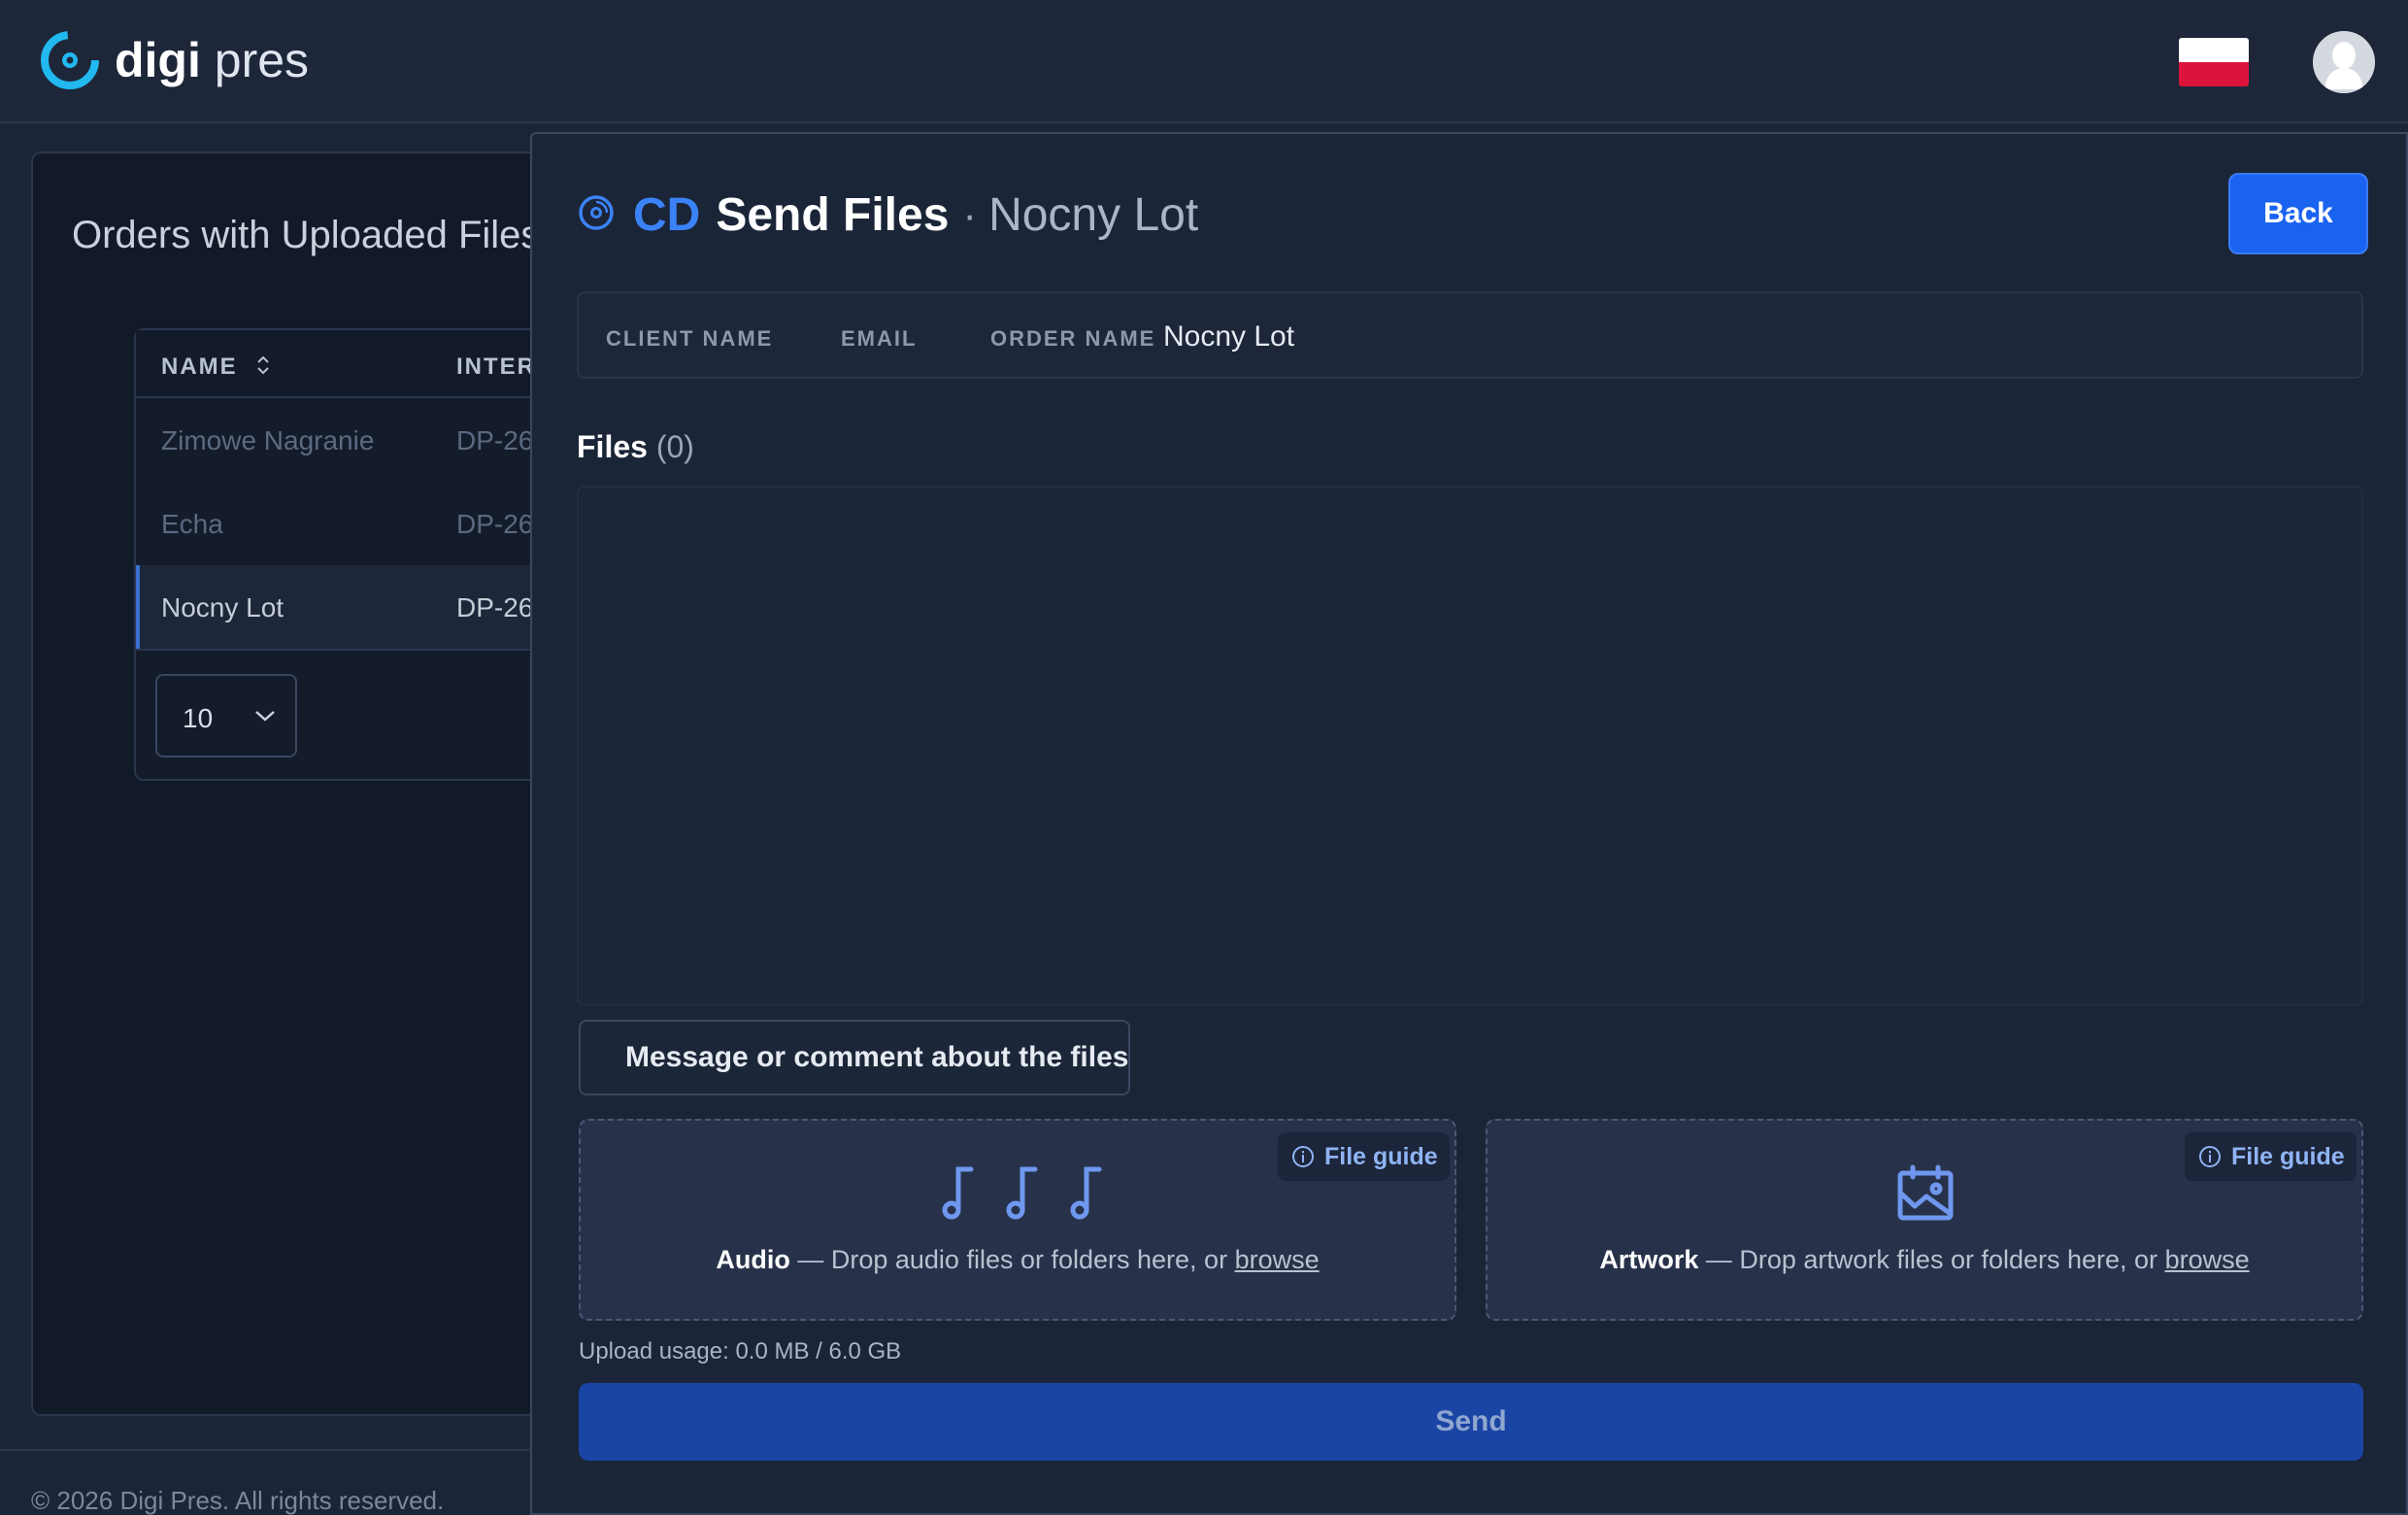  Describe the element at coordinates (1022, 1193) in the screenshot. I see `music-notes-icon` at that location.